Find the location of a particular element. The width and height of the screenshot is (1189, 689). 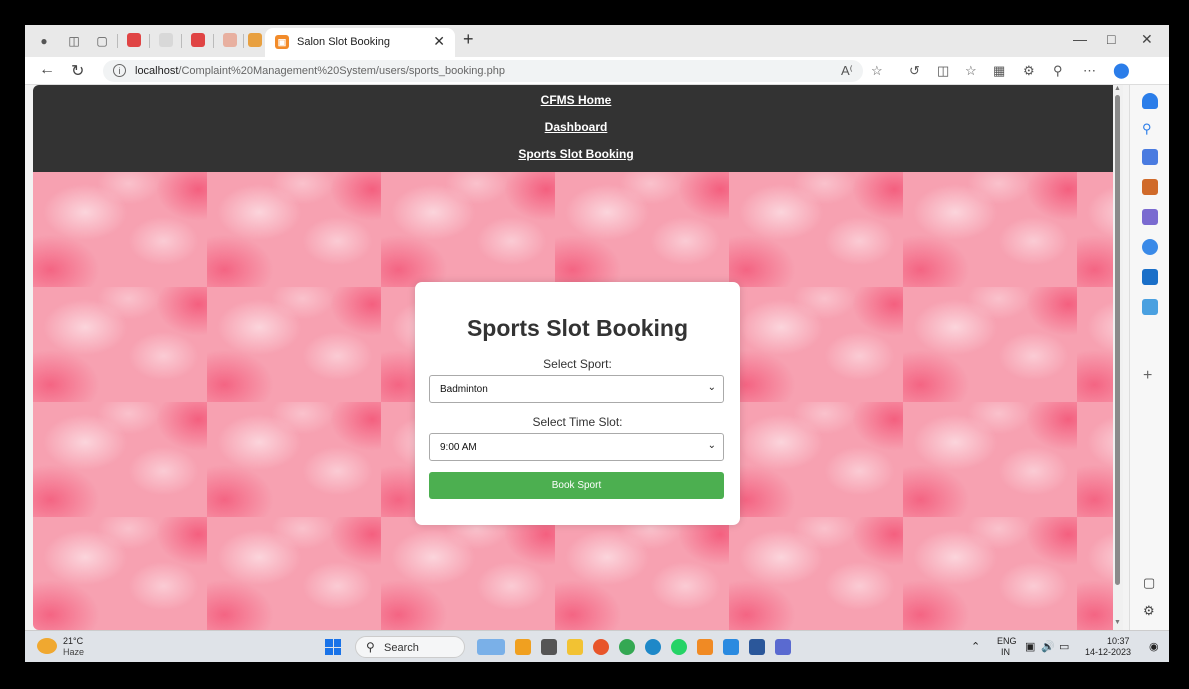

windows-start-icon is located at coordinates (333, 647).